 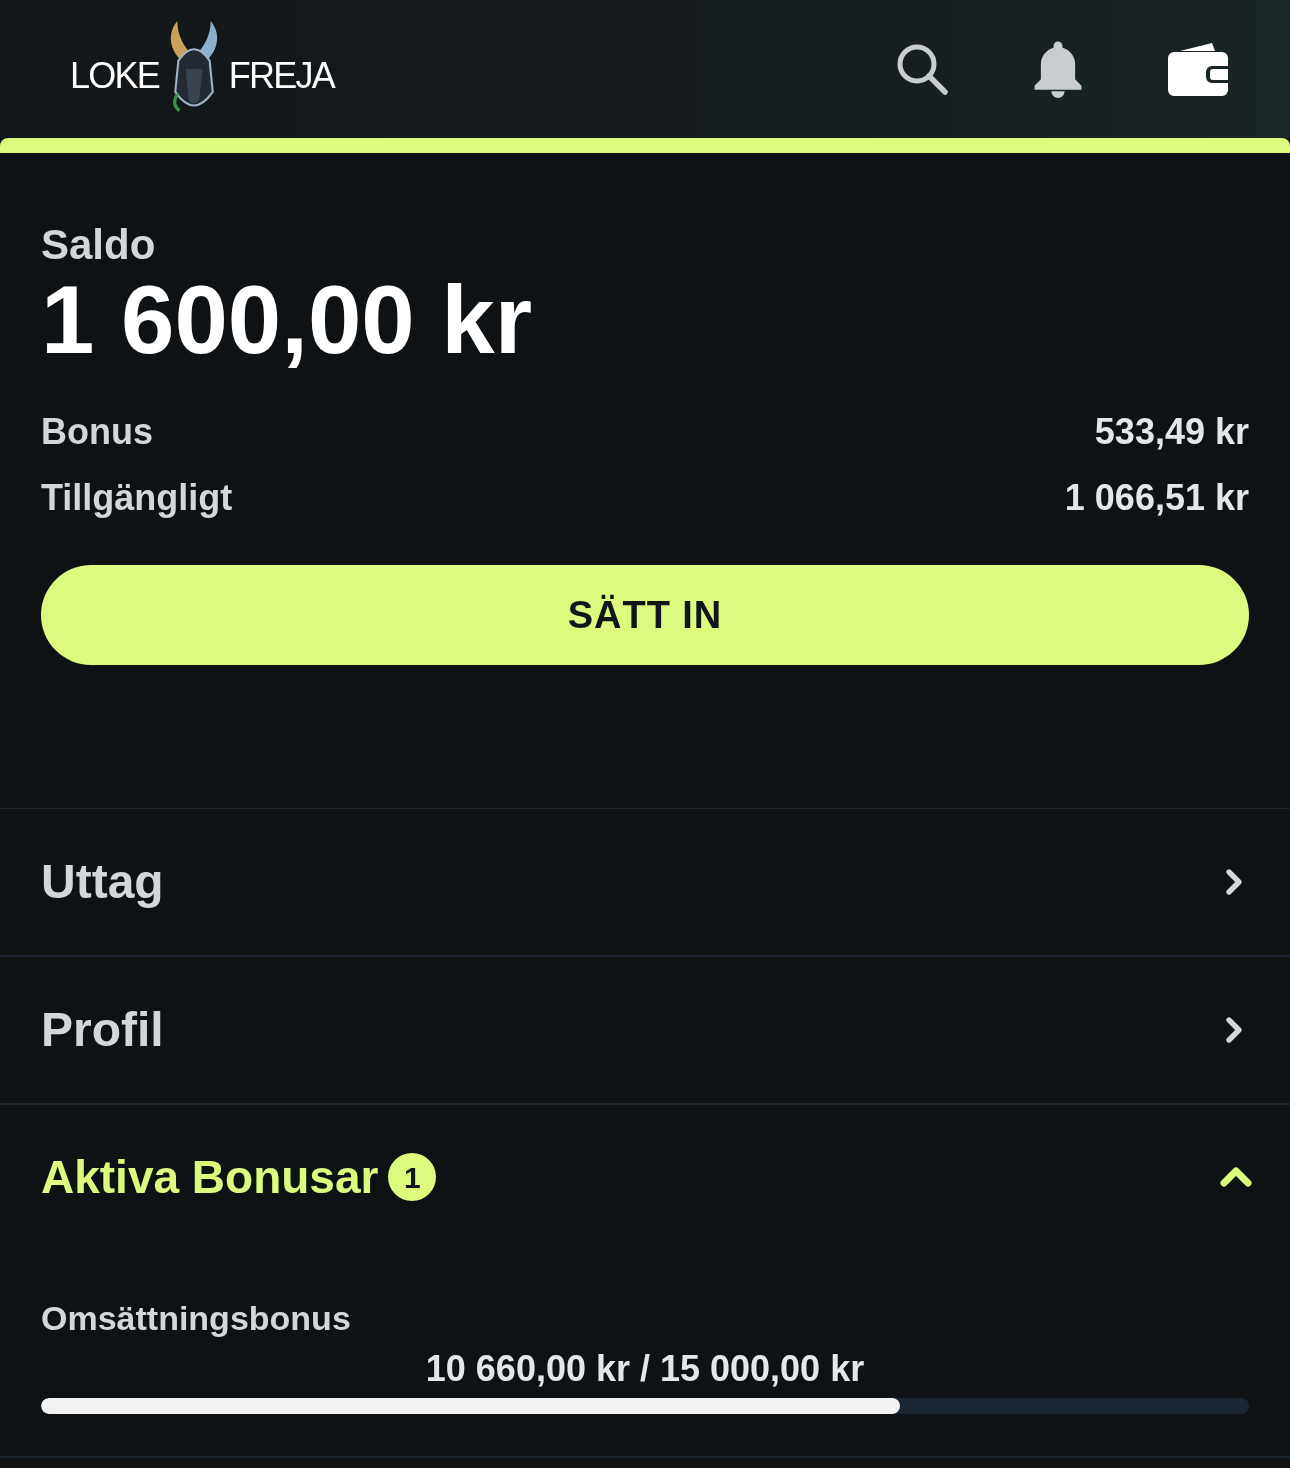 I want to click on search-button, so click(x=922, y=69).